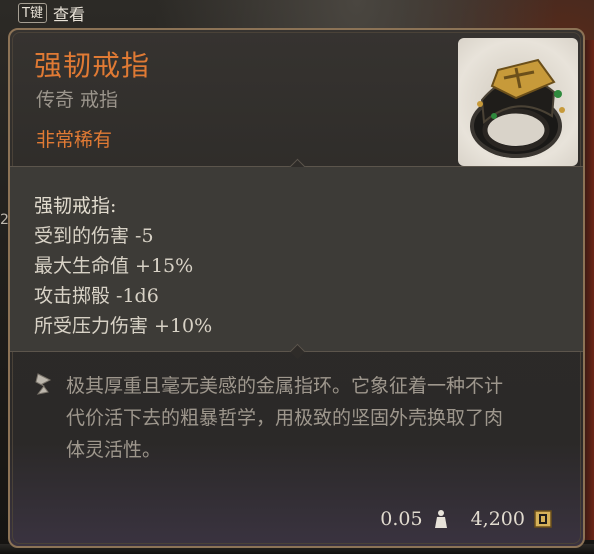 This screenshot has width=594, height=554. Describe the element at coordinates (441, 519) in the screenshot. I see `weight-icon` at that location.